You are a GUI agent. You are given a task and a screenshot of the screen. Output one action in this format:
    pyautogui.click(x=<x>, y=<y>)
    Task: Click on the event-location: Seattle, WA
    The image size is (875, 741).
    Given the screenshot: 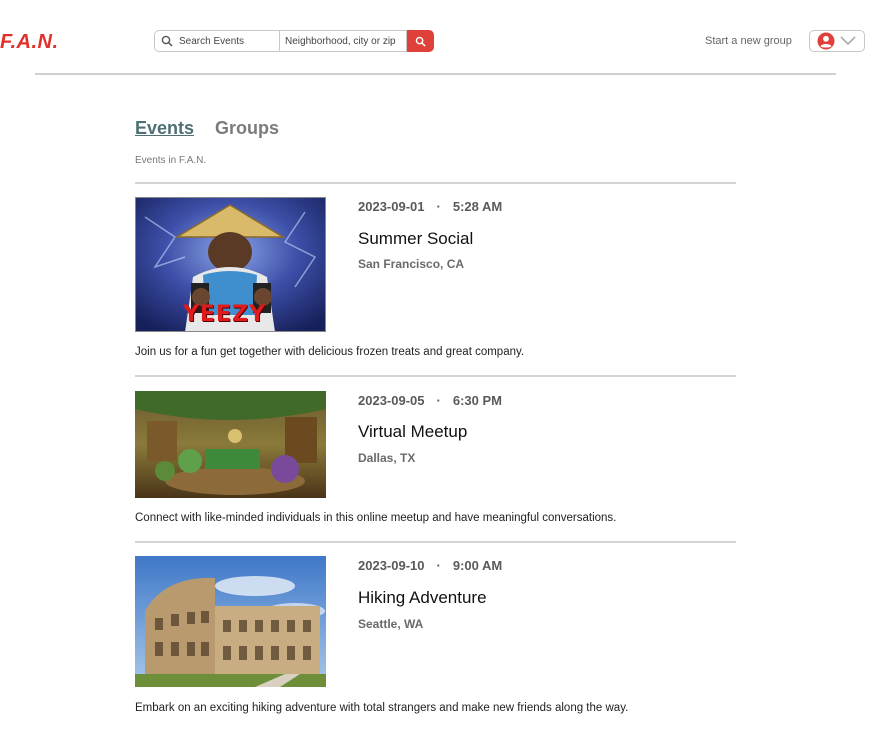 What is the action you would take?
    pyautogui.click(x=391, y=624)
    